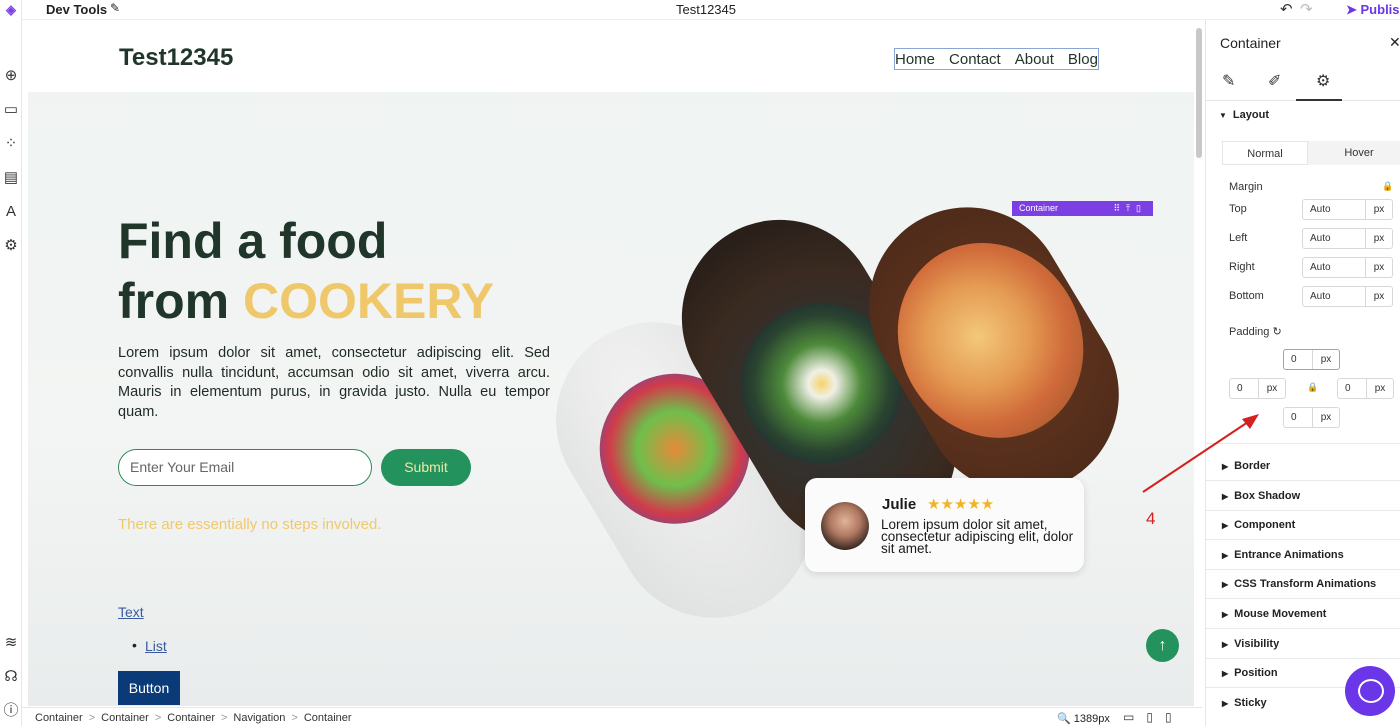 This screenshot has height=726, width=1400. What do you see at coordinates (1306, 9) in the screenshot?
I see `redo-icon: ↷` at bounding box center [1306, 9].